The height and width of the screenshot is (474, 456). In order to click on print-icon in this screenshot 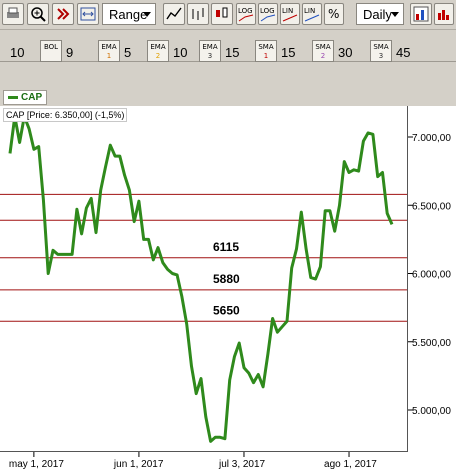, I will do `click(13, 12)`.